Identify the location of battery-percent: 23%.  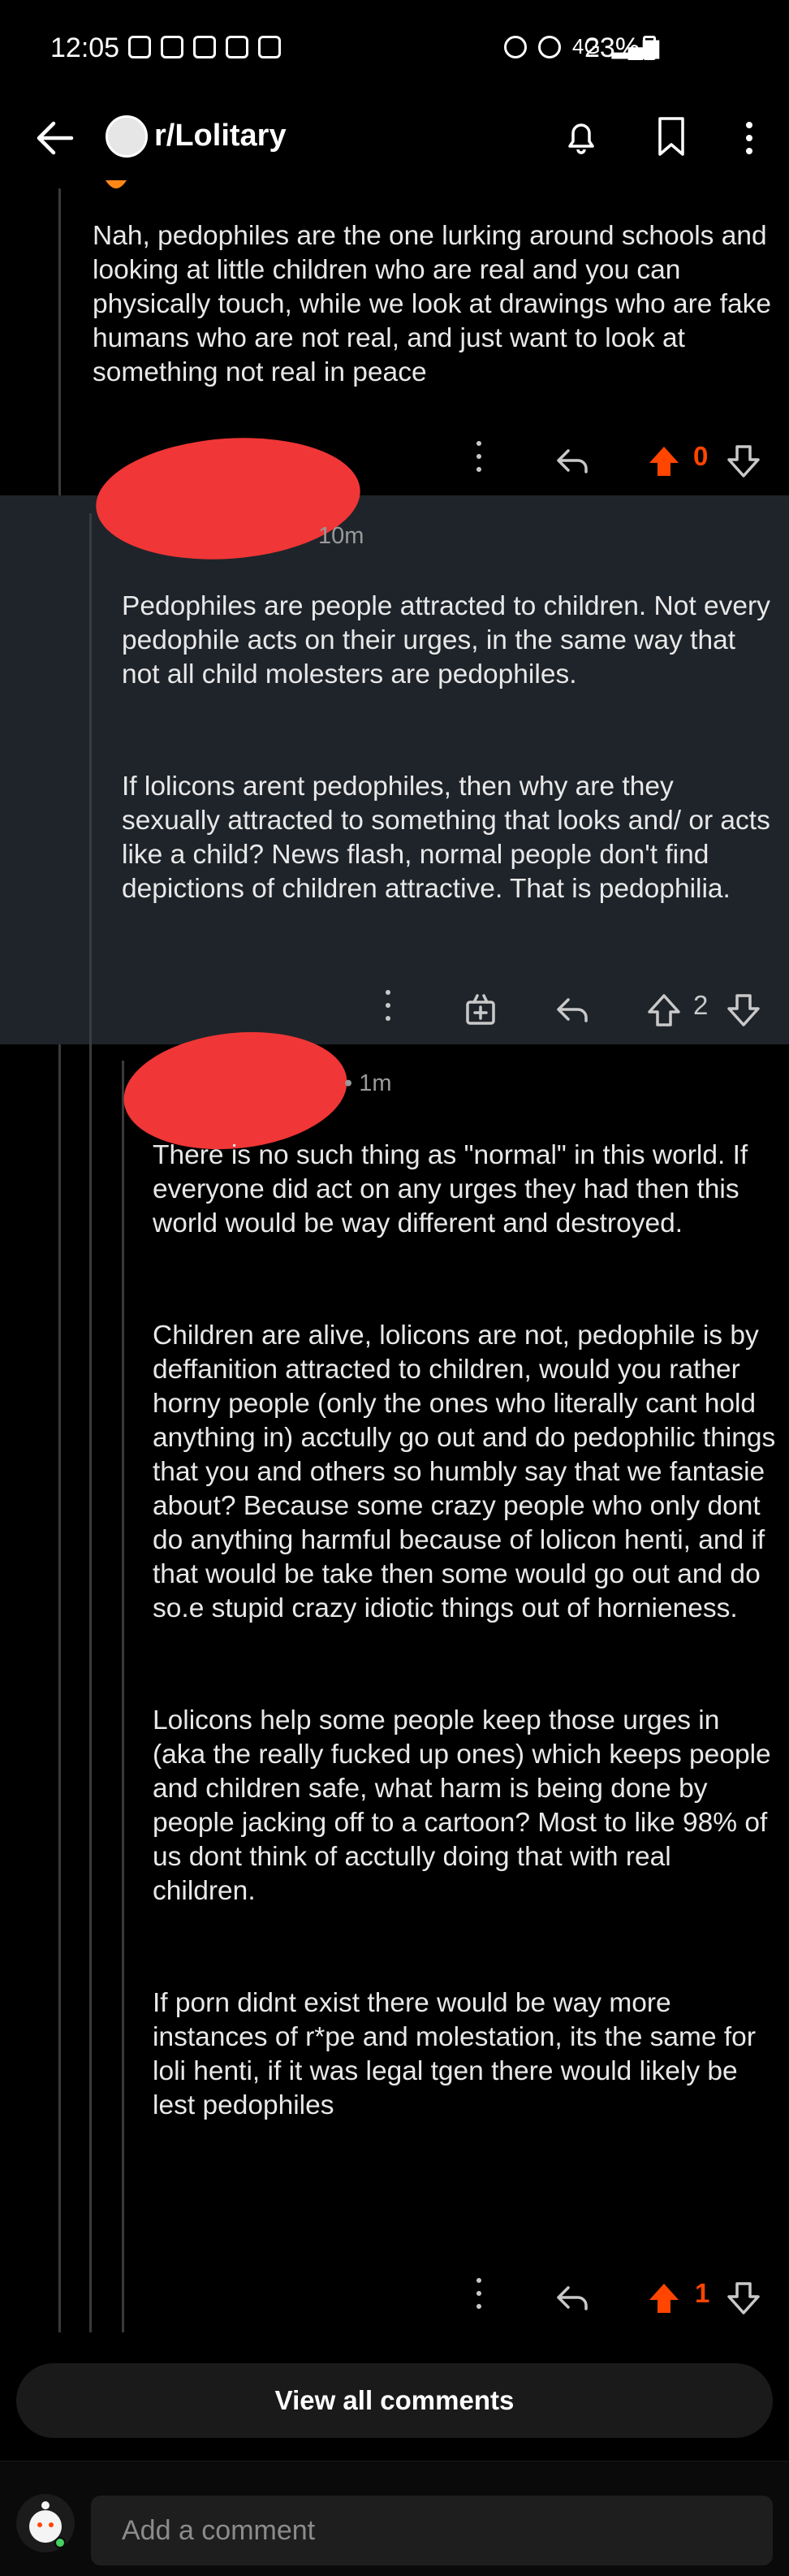
(612, 48).